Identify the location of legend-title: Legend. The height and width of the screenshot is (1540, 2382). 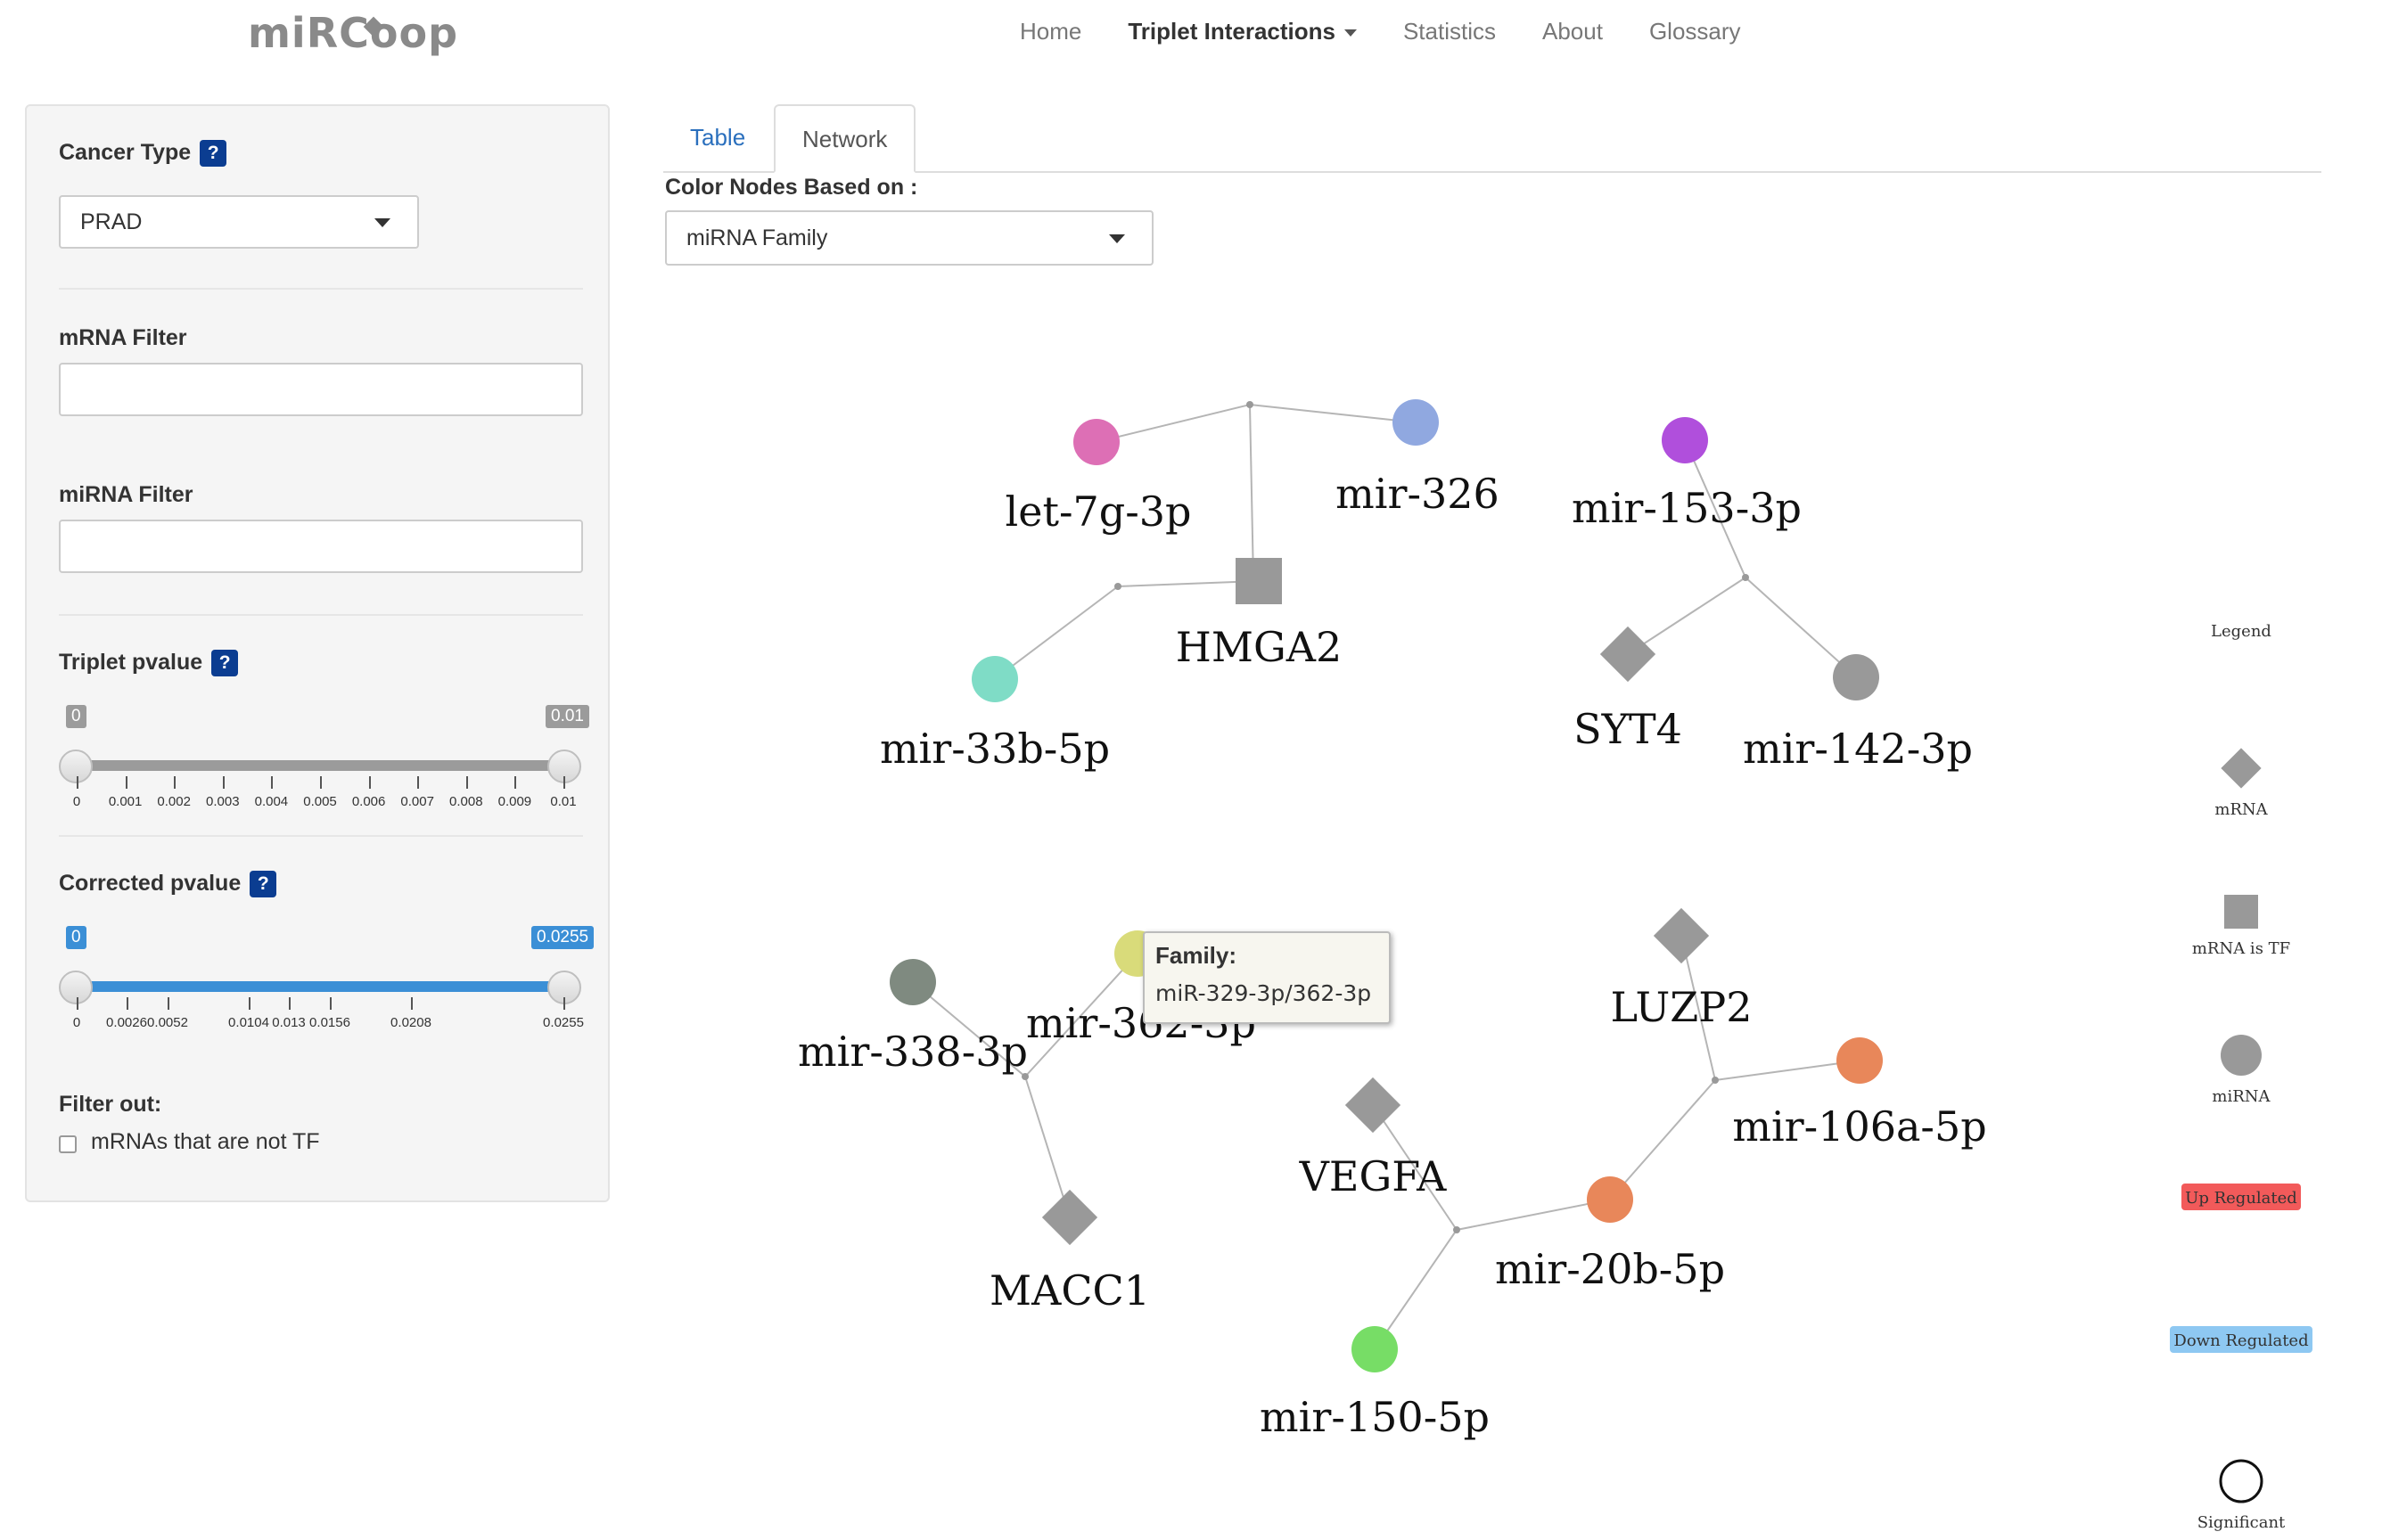
(2241, 631).